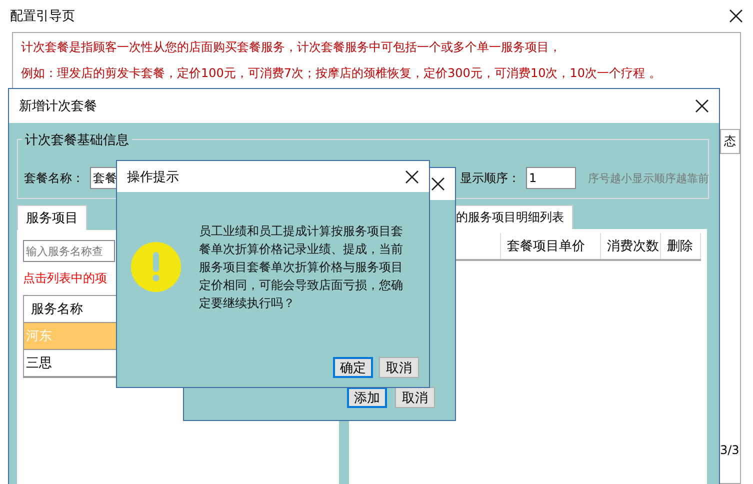 Image resolution: width=753 pixels, height=484 pixels. I want to click on status-button: 态, so click(730, 141).